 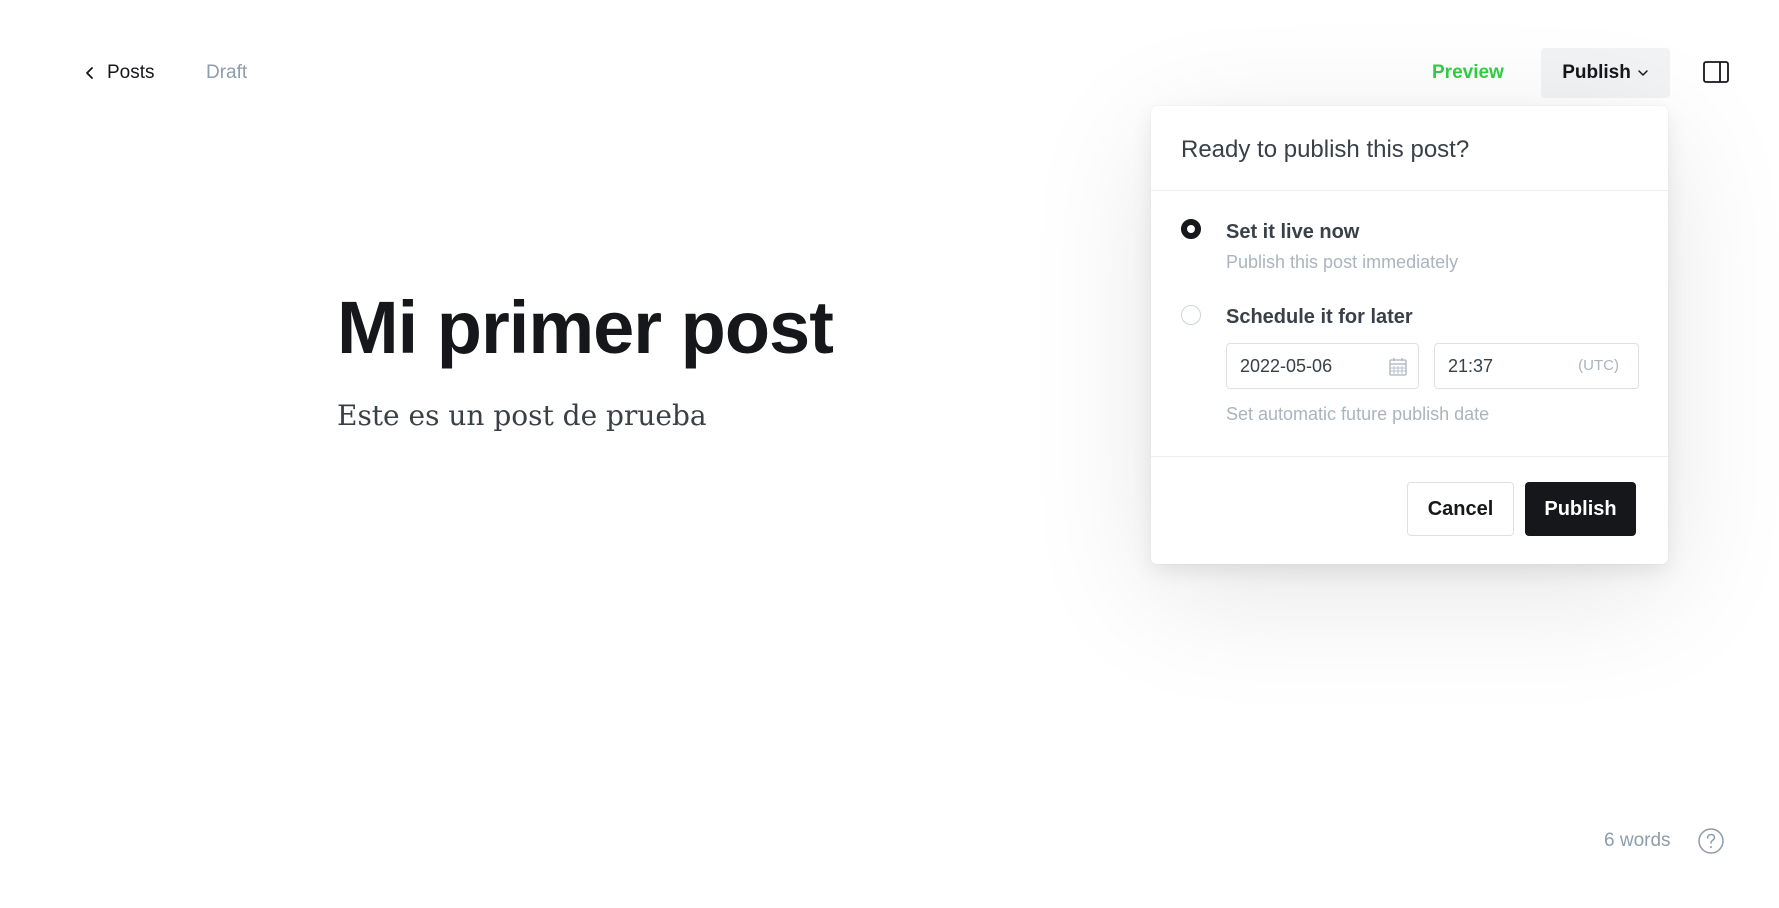 What do you see at coordinates (1191, 229) in the screenshot?
I see `radio-set-live-now` at bounding box center [1191, 229].